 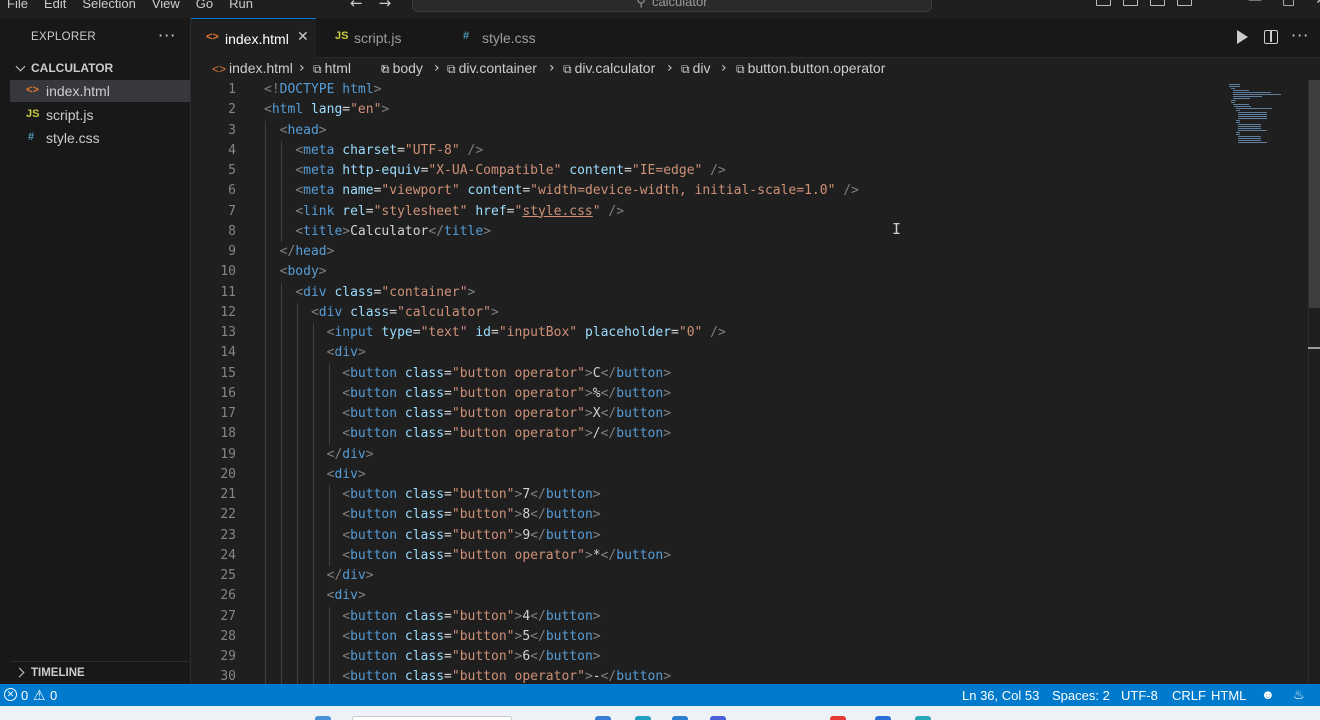 I want to click on timeline-section: TIMELINE, so click(x=100, y=672).